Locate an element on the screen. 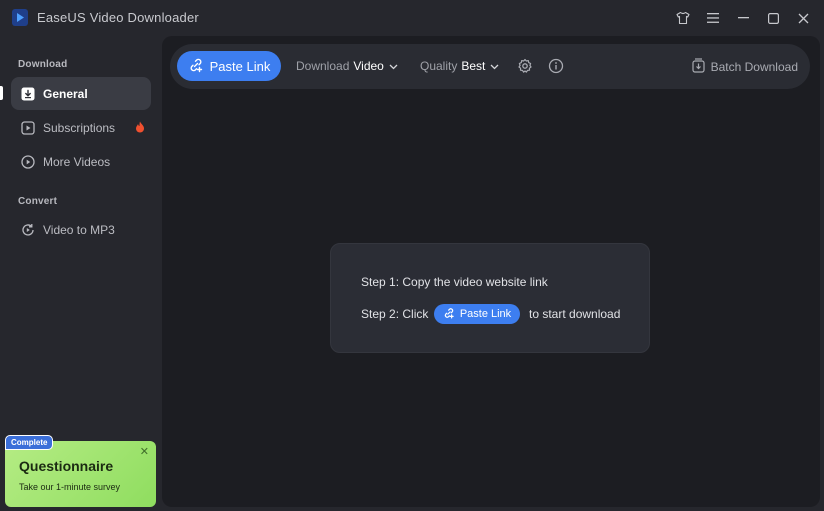  sidebar-item-video-to-mp3: Video to MP3 is located at coordinates (81, 229).